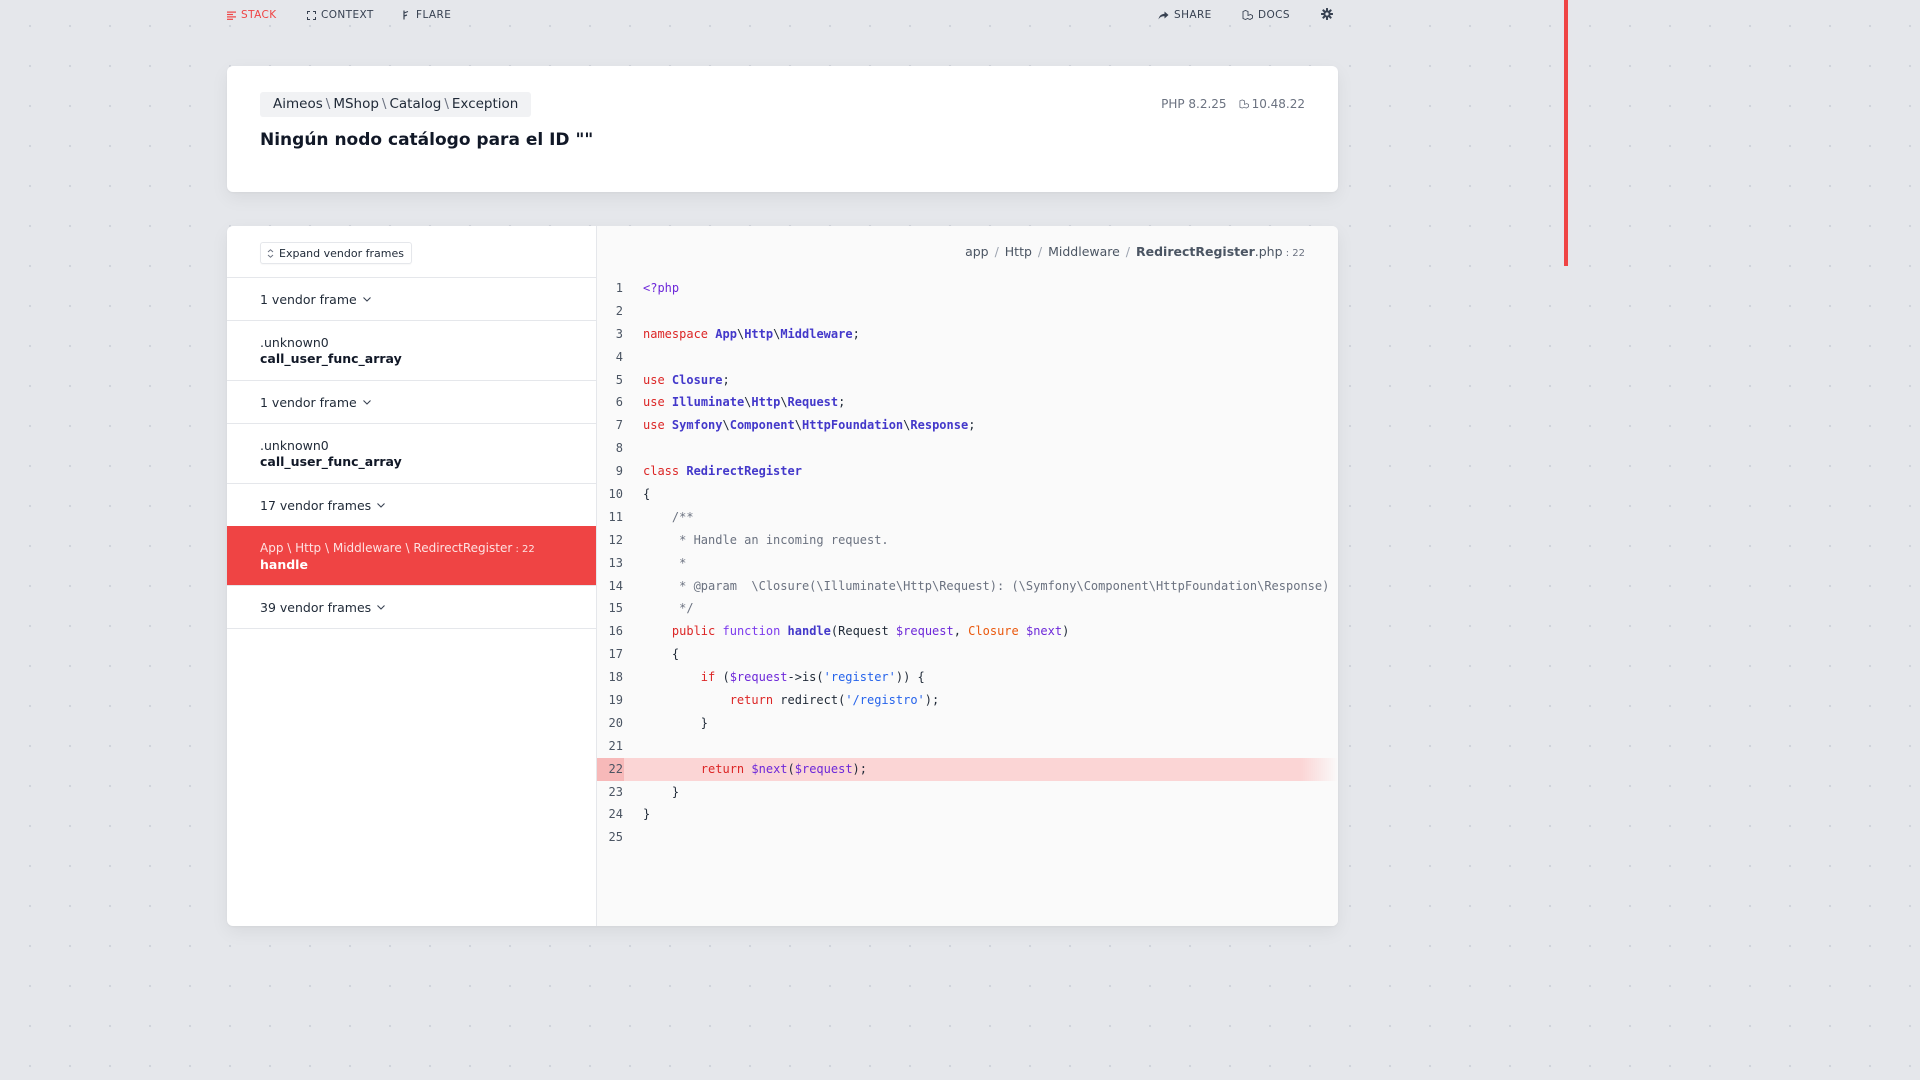 The width and height of the screenshot is (1920, 1080). Describe the element at coordinates (298, 104) in the screenshot. I see `exception-ns-part: Aimeos` at that location.